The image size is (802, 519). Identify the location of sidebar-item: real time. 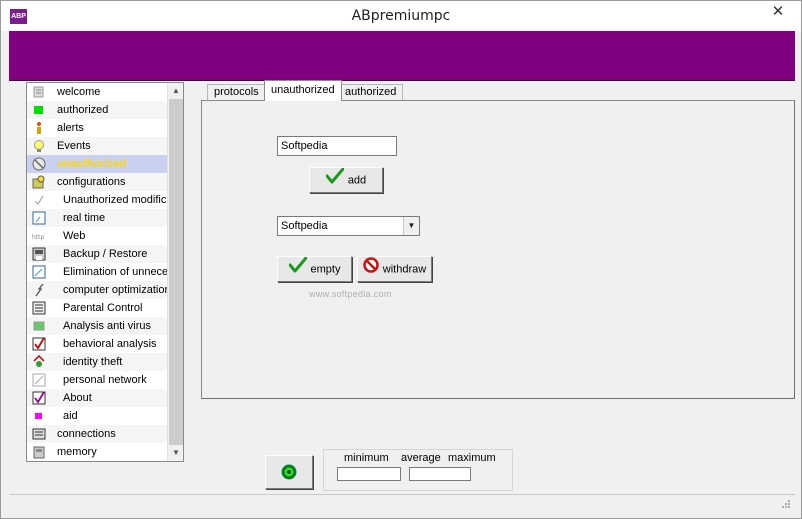
(97, 218).